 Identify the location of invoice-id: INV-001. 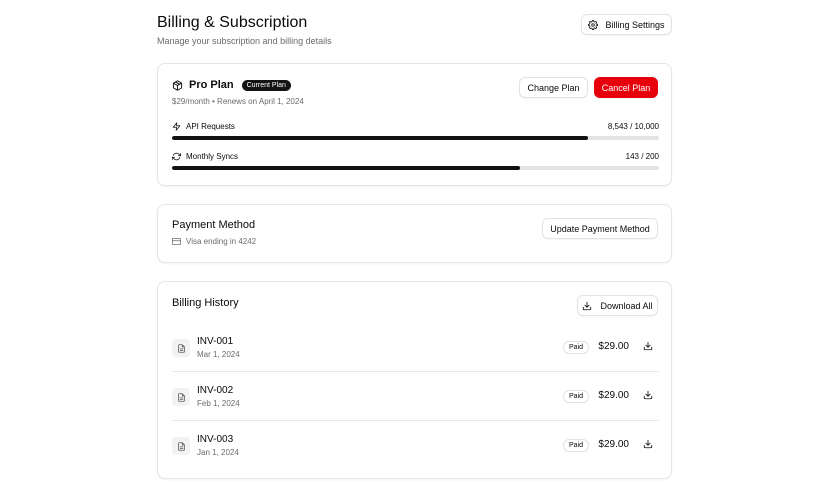
(215, 341).